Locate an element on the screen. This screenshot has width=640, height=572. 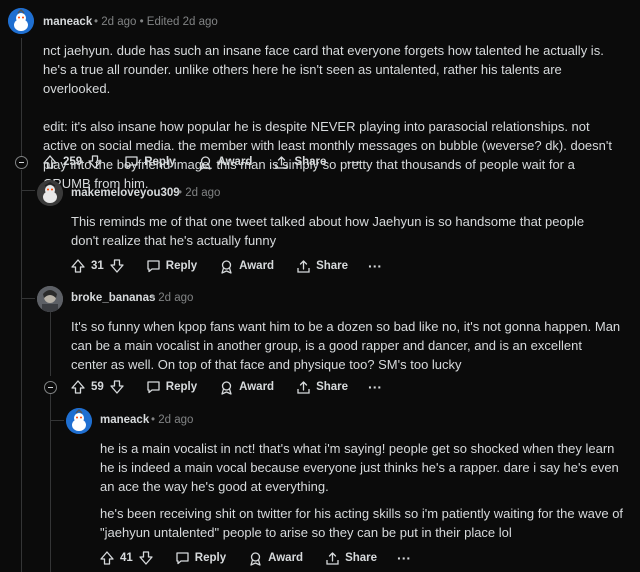
vote-count: 259 is located at coordinates (73, 162).